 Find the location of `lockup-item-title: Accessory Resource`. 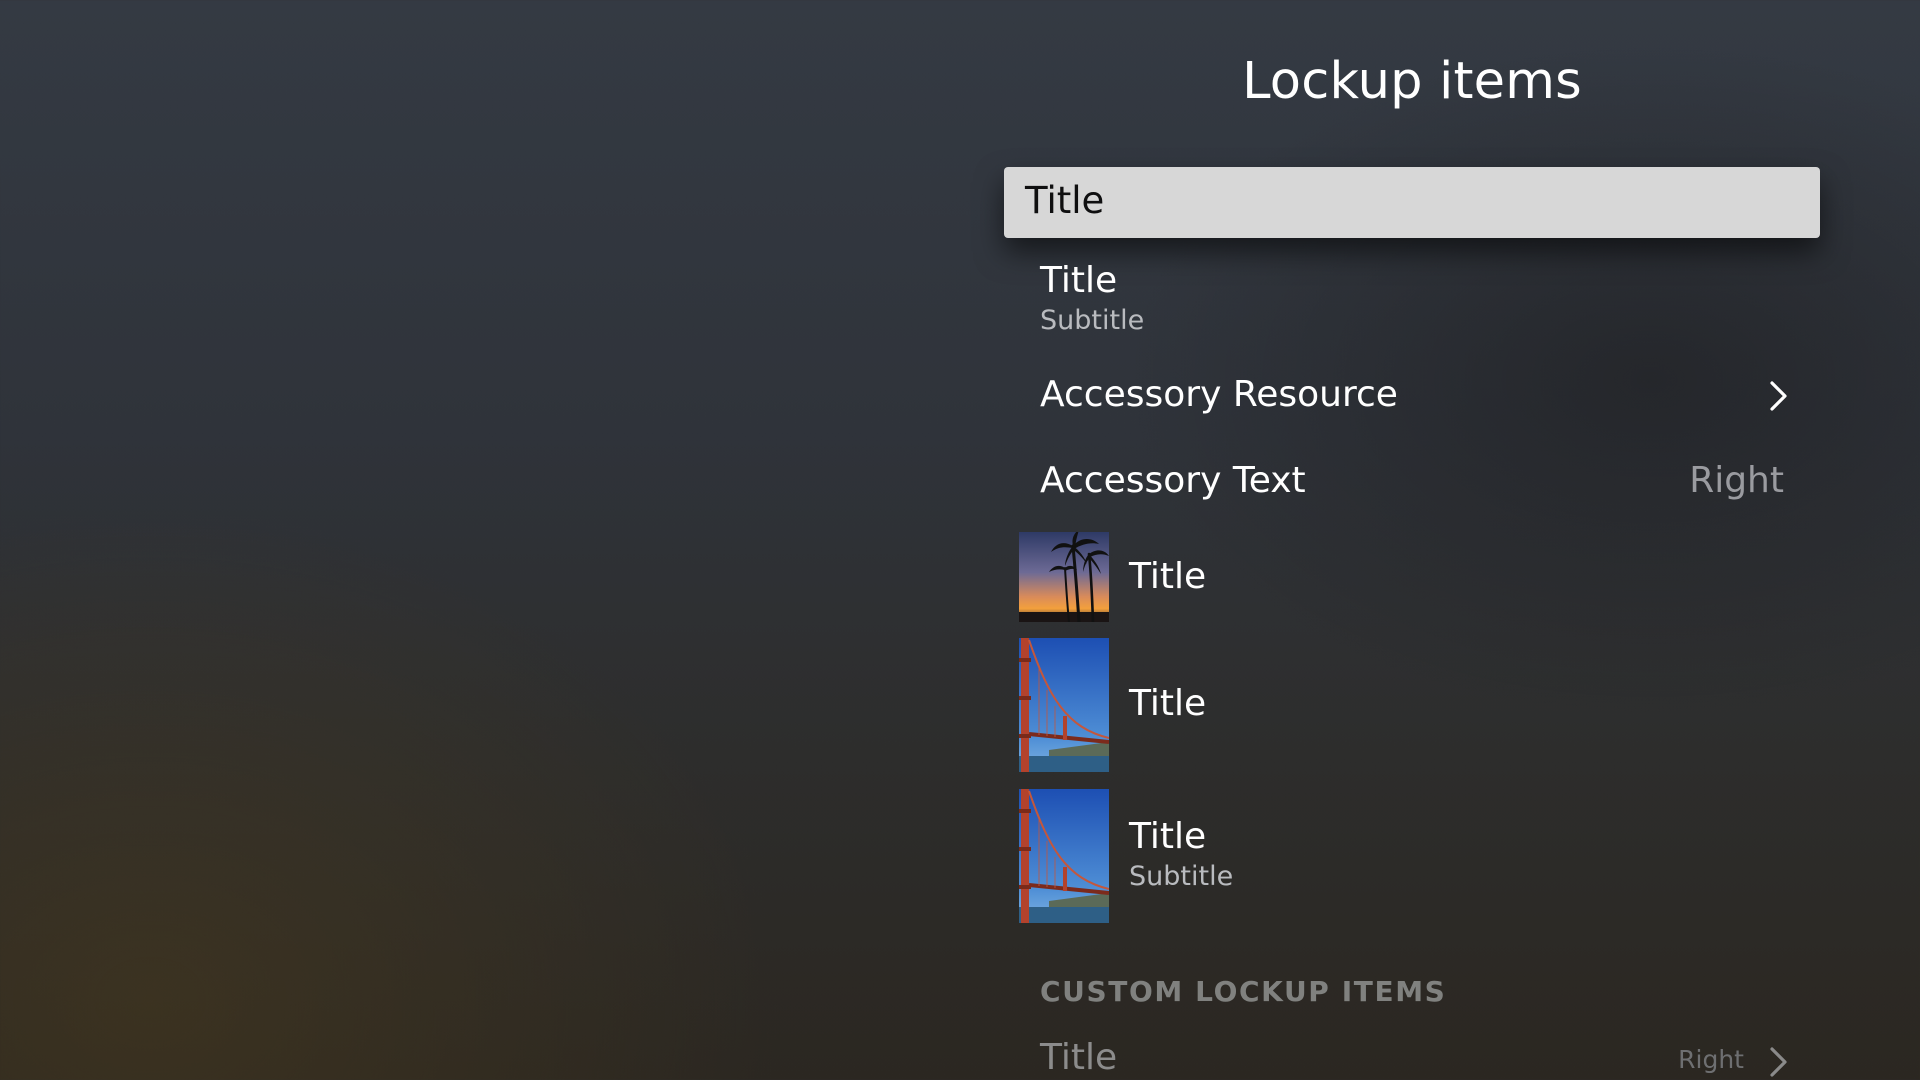

lockup-item-title: Accessory Resource is located at coordinates (1219, 394).